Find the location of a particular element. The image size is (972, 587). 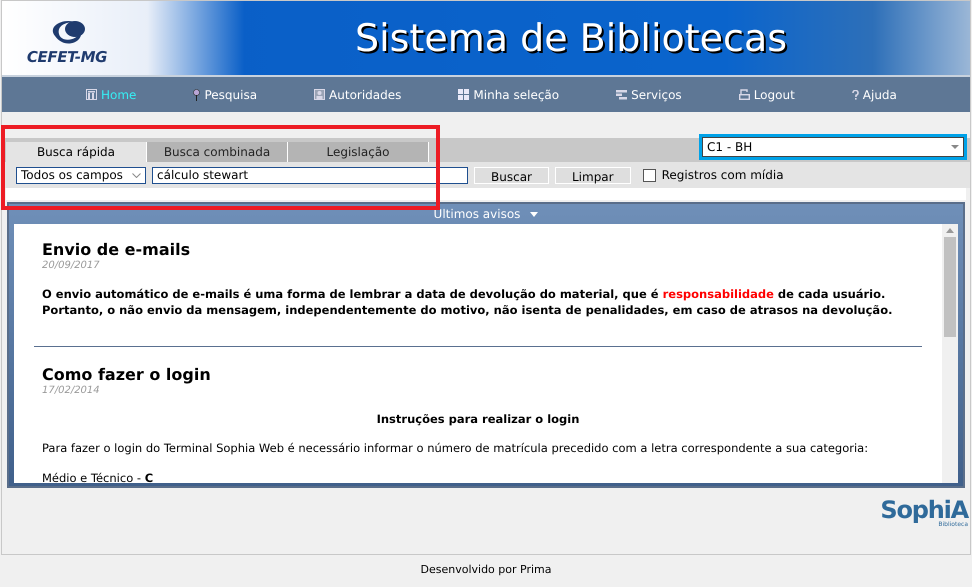

library-select: C1 - BH is located at coordinates (833, 147).